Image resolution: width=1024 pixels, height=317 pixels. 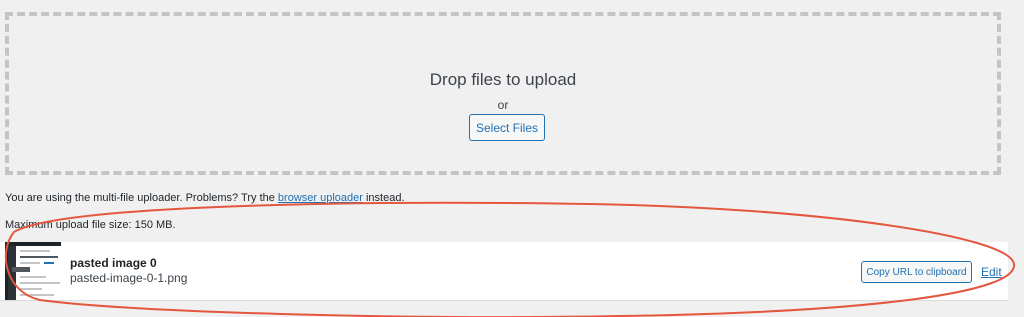 What do you see at coordinates (129, 278) in the screenshot?
I see `uploaded-file-name: pasted-image-0-1.png` at bounding box center [129, 278].